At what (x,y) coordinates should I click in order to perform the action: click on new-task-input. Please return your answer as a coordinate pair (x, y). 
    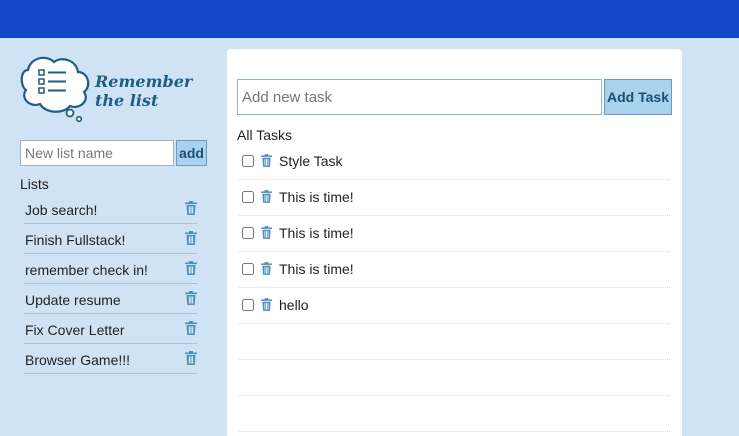
    Looking at the image, I should click on (419, 97).